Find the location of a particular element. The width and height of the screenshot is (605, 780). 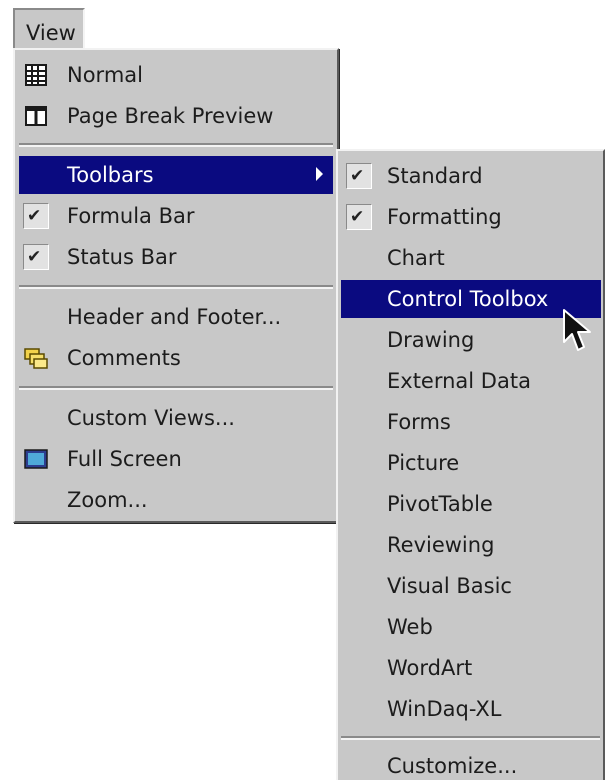

menu-item-normal: Normal is located at coordinates (176, 75).